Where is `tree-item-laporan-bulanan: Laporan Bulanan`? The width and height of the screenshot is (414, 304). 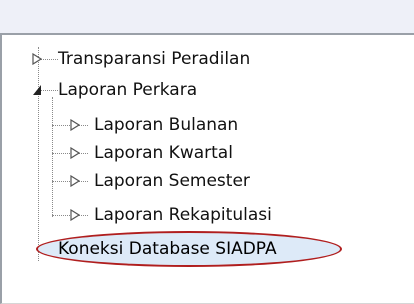 tree-item-laporan-bulanan: Laporan Bulanan is located at coordinates (154, 125).